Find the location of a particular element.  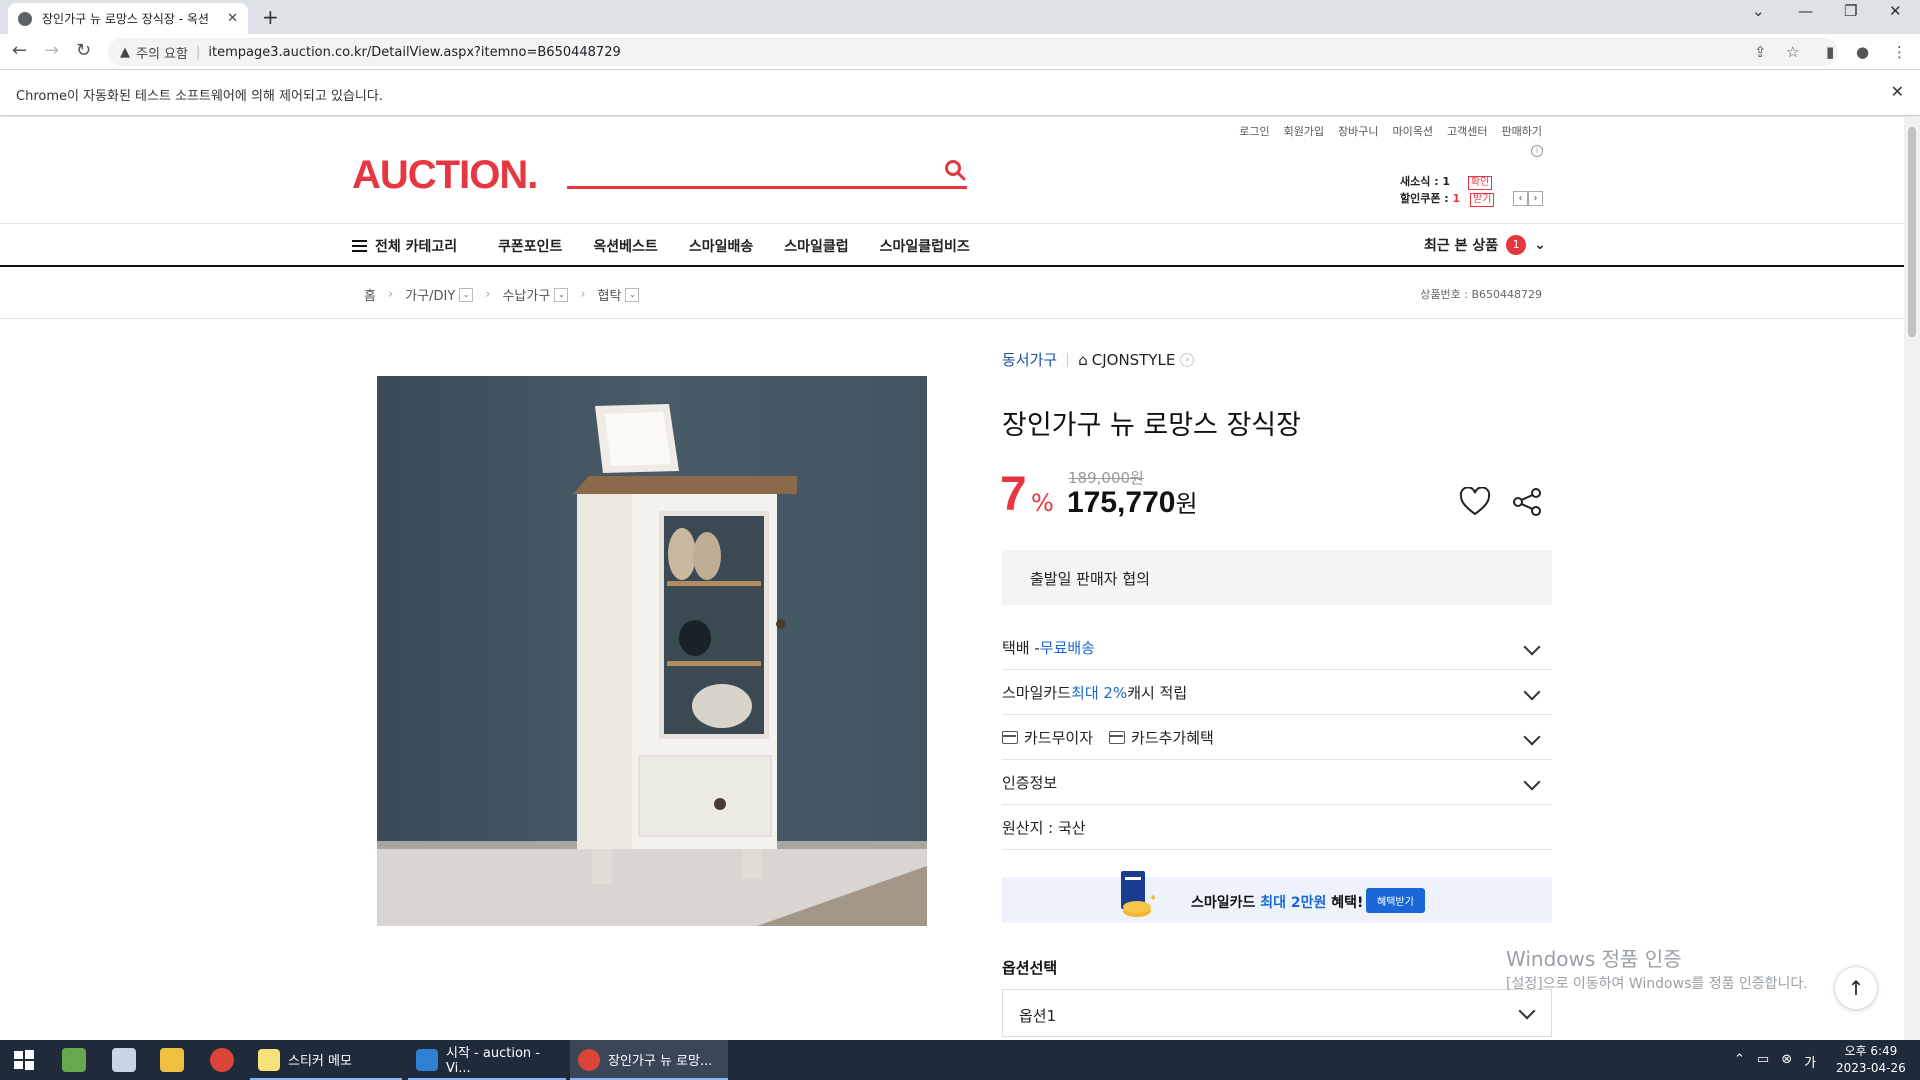

coupon-receive-button: 받기 is located at coordinates (1482, 200).